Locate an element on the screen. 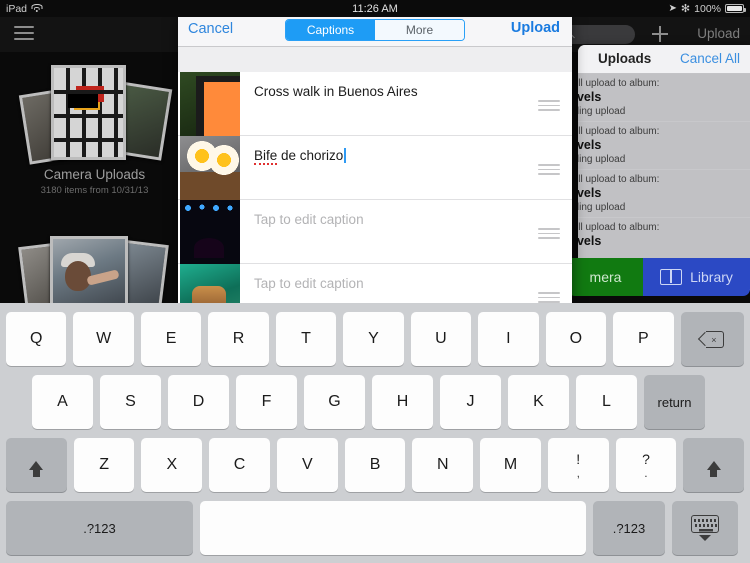 This screenshot has height=563, width=750. key-punct-primary: ? is located at coordinates (646, 458).